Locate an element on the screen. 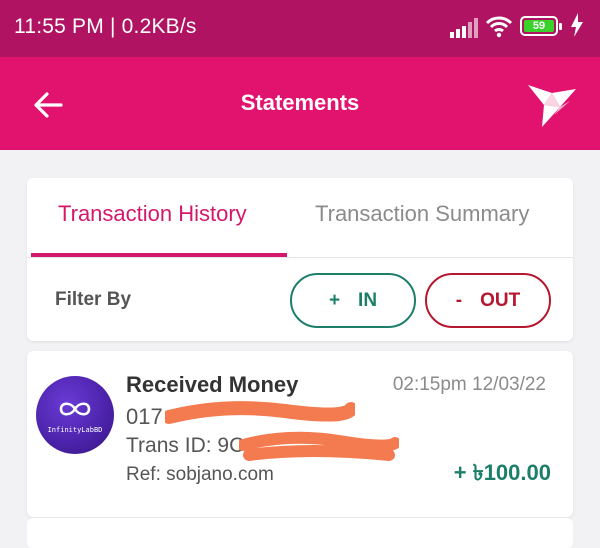  signal-icon is located at coordinates (464, 28).